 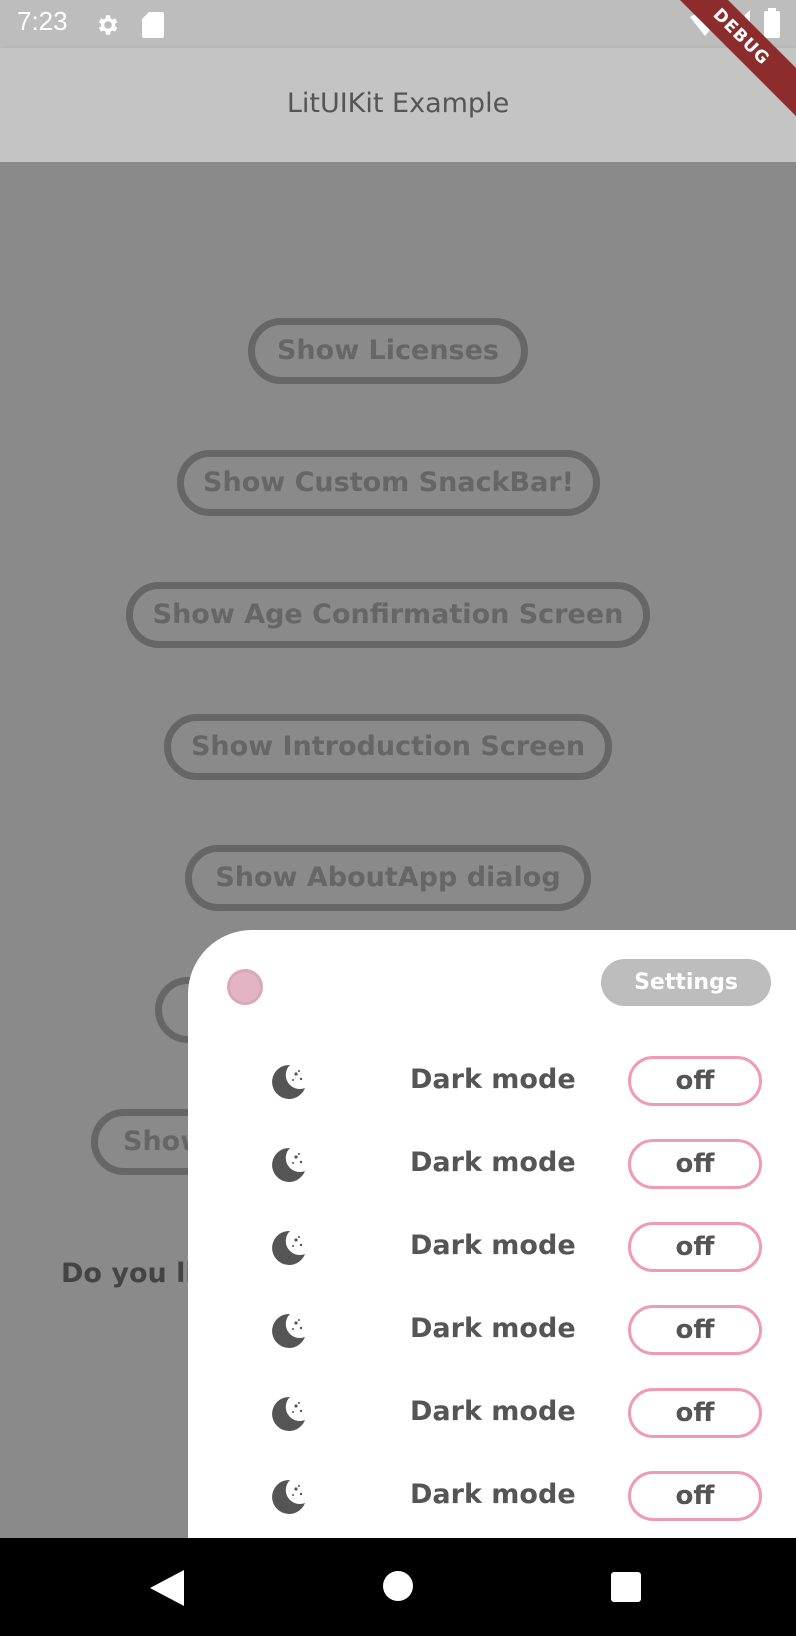 What do you see at coordinates (388, 878) in the screenshot?
I see `show-aboutapp-button: Show AboutApp dialog` at bounding box center [388, 878].